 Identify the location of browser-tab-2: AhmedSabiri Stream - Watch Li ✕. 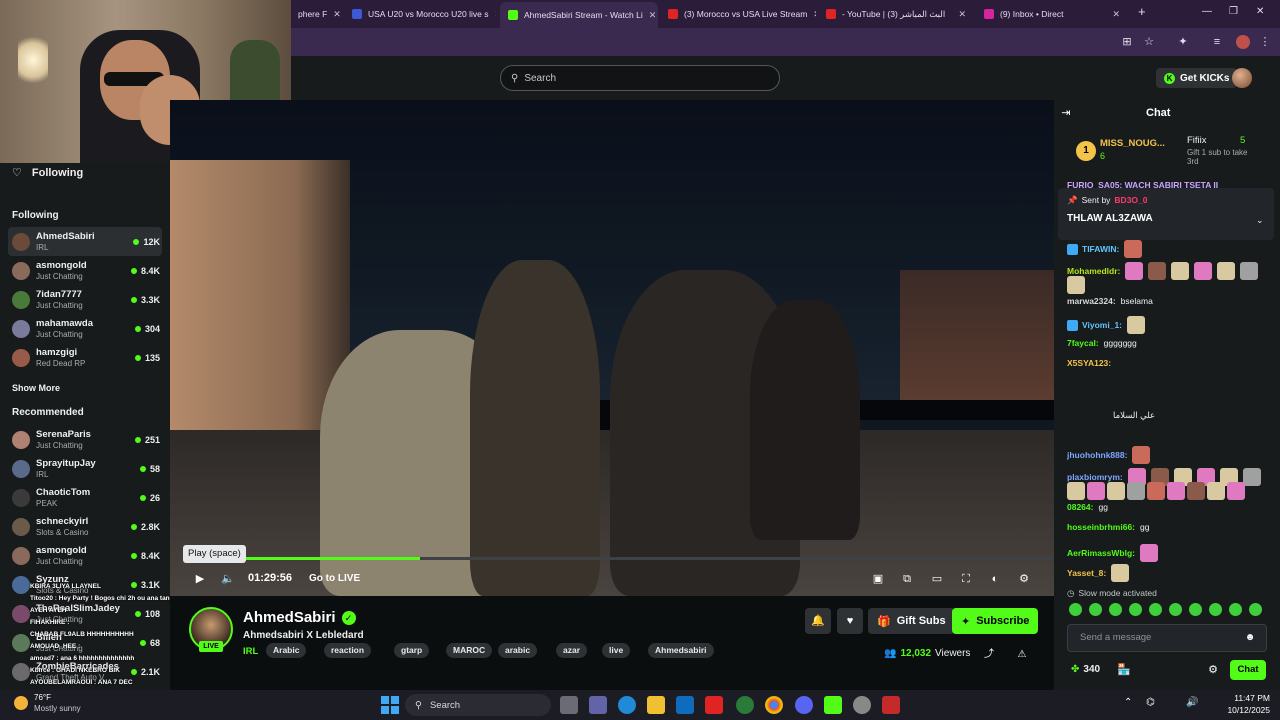
(579, 15).